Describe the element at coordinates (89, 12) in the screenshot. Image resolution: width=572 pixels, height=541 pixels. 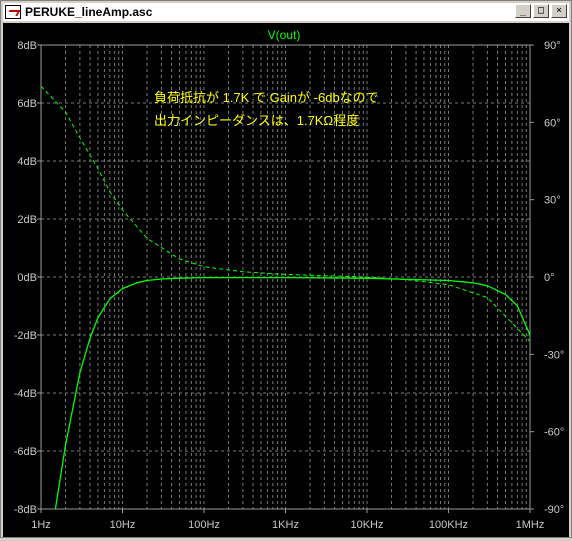
I see `window-title: PERUKE_lineAmp.asc` at that location.